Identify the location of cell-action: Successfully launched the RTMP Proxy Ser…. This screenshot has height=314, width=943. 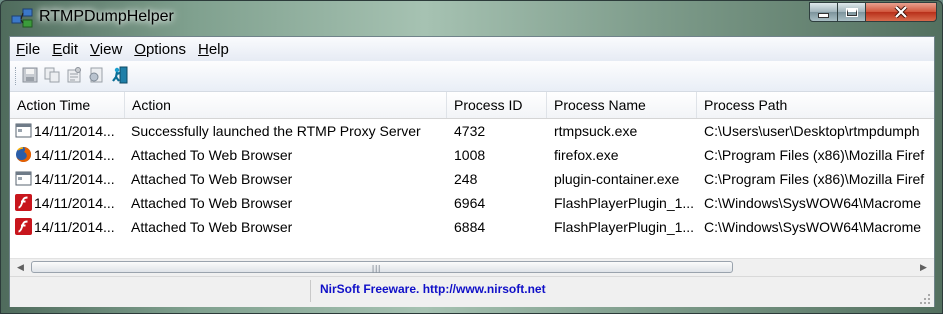
(276, 131).